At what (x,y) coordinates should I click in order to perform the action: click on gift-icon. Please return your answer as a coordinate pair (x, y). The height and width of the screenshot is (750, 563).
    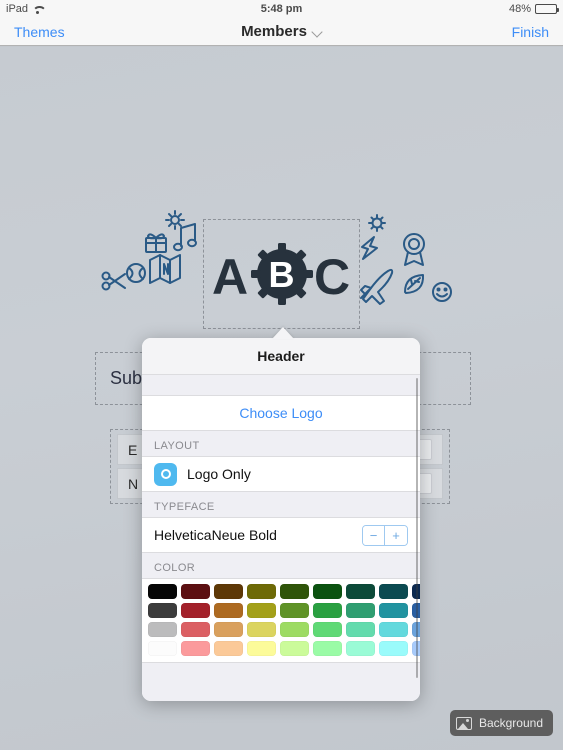
    Looking at the image, I should click on (156, 243).